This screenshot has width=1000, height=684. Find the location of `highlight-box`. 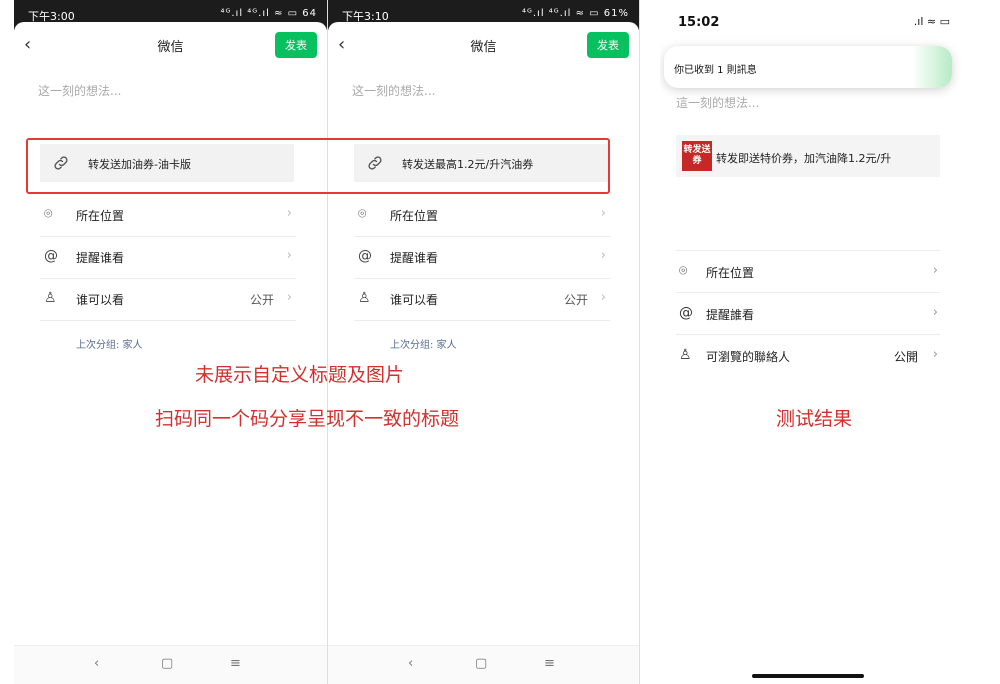

highlight-box is located at coordinates (318, 166).